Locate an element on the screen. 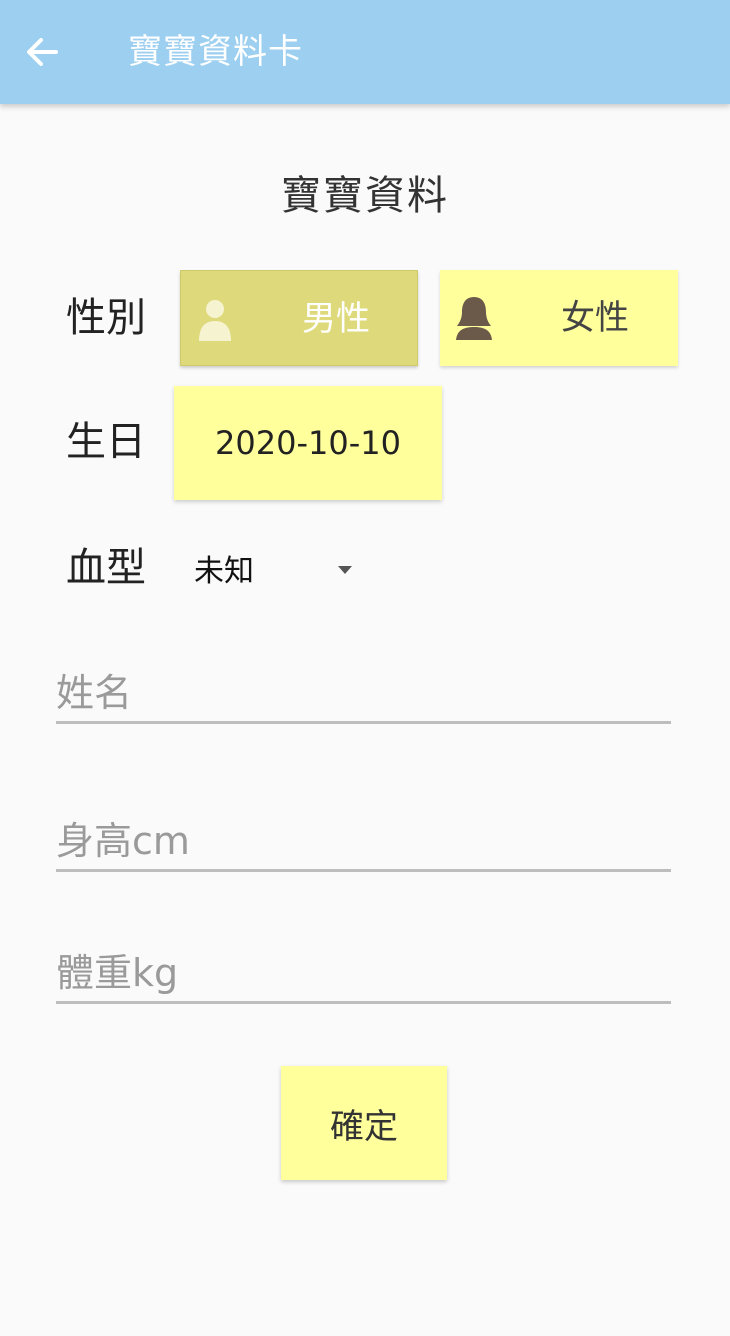 This screenshot has height=1336, width=730. name-field: 姓名 is located at coordinates (363, 694).